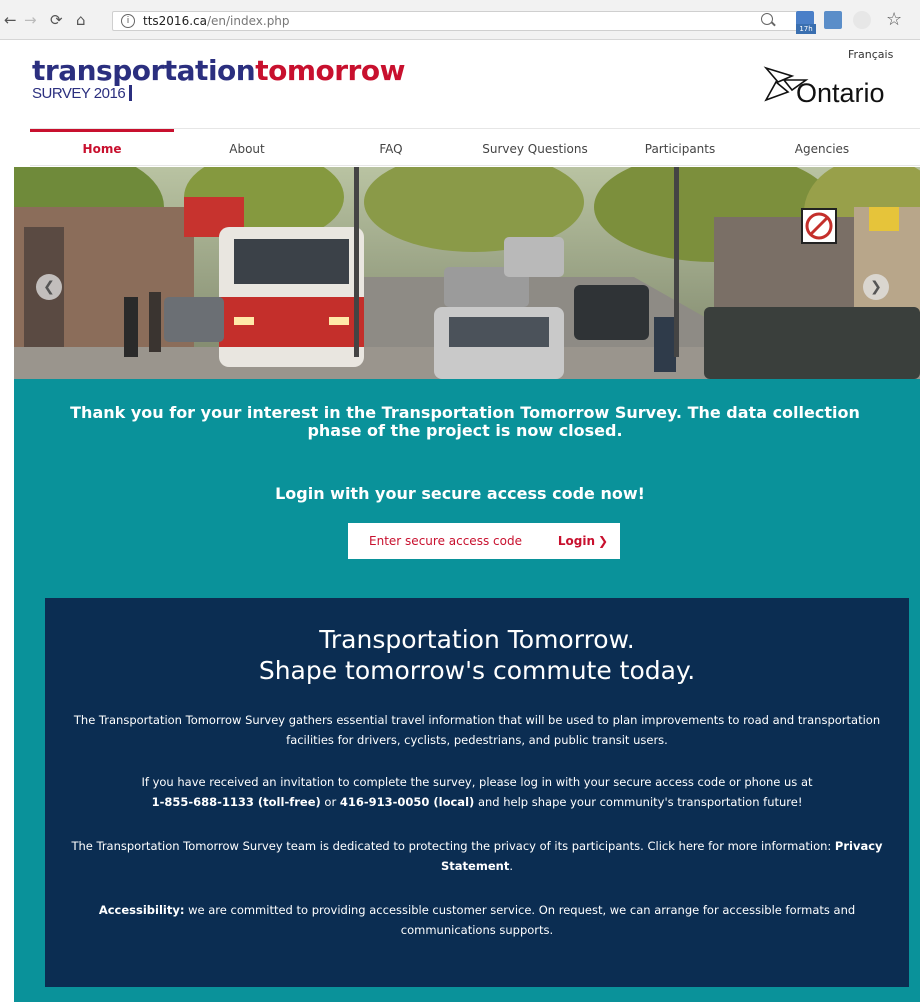  I want to click on login-button-label: Login, so click(576, 541).